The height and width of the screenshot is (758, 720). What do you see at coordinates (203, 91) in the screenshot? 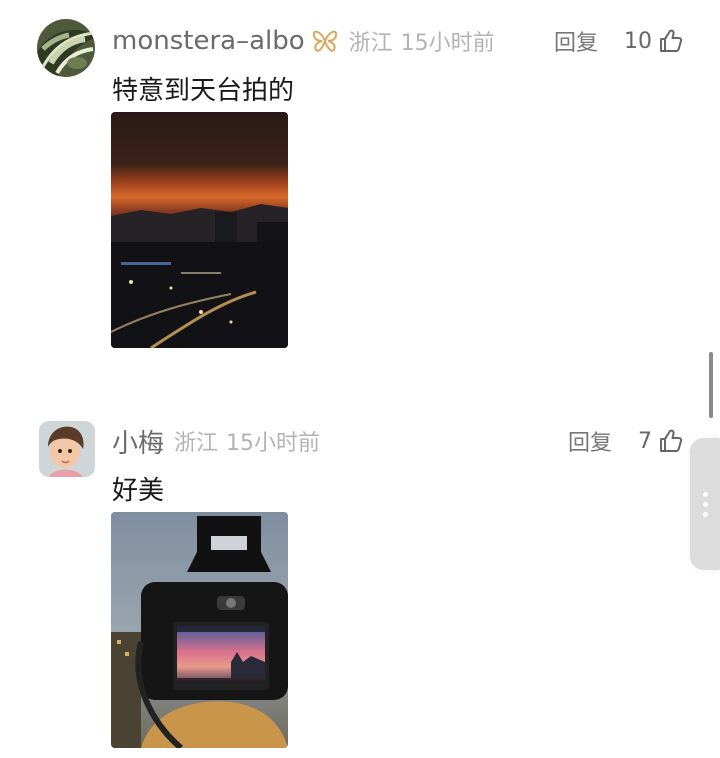
I see `comment-text: 特意到天台拍的` at bounding box center [203, 91].